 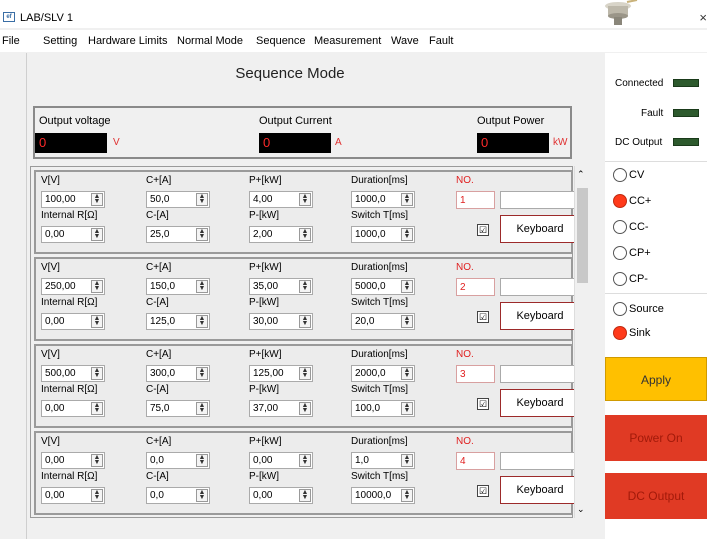 I want to click on duration-input: 1000,0 ▲ ▼, so click(x=383, y=199).